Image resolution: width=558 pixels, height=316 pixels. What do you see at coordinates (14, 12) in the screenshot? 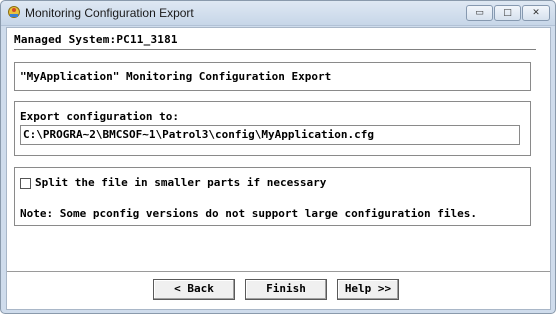
I see `app-icon` at bounding box center [14, 12].